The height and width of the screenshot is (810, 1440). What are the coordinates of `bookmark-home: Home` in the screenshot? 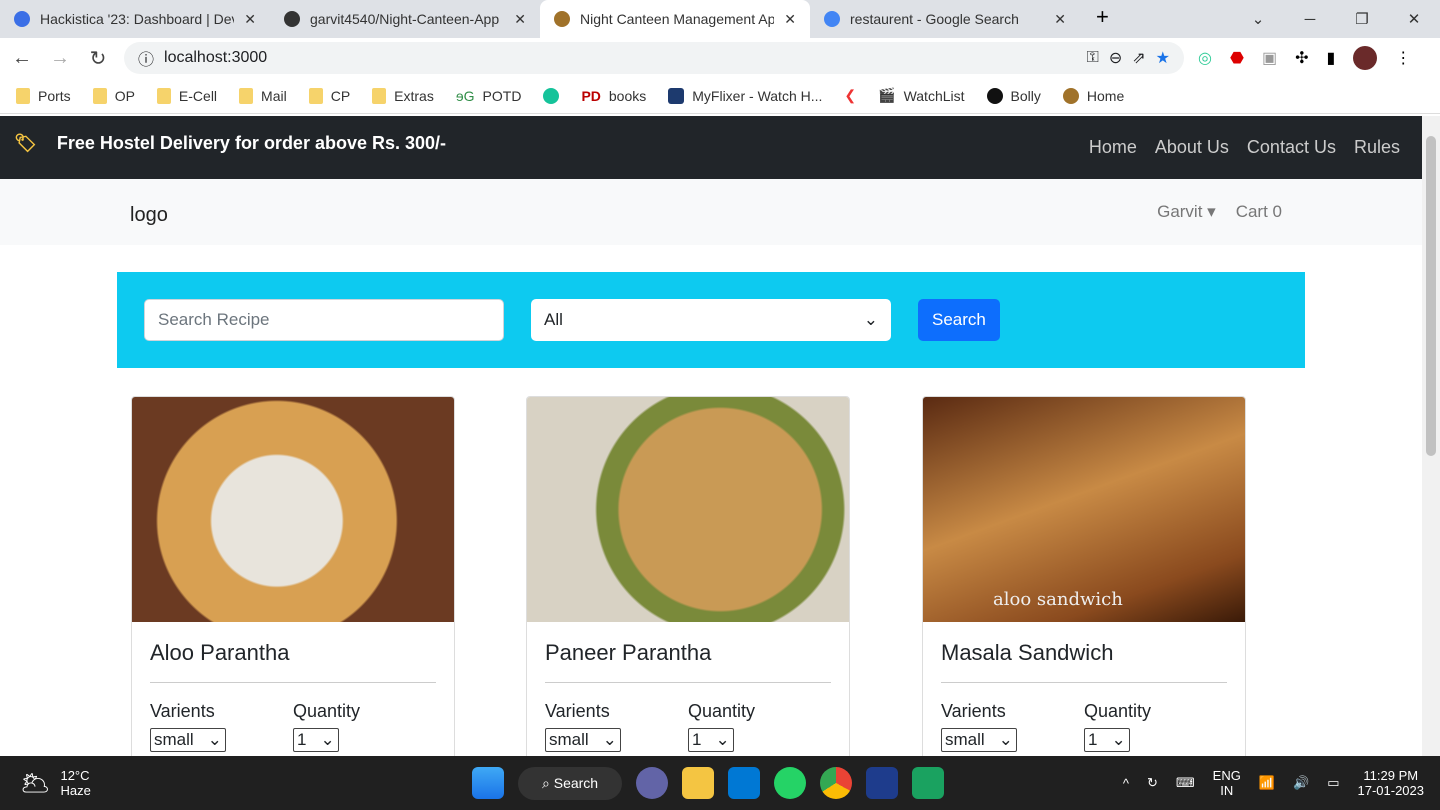 It's located at (1093, 95).